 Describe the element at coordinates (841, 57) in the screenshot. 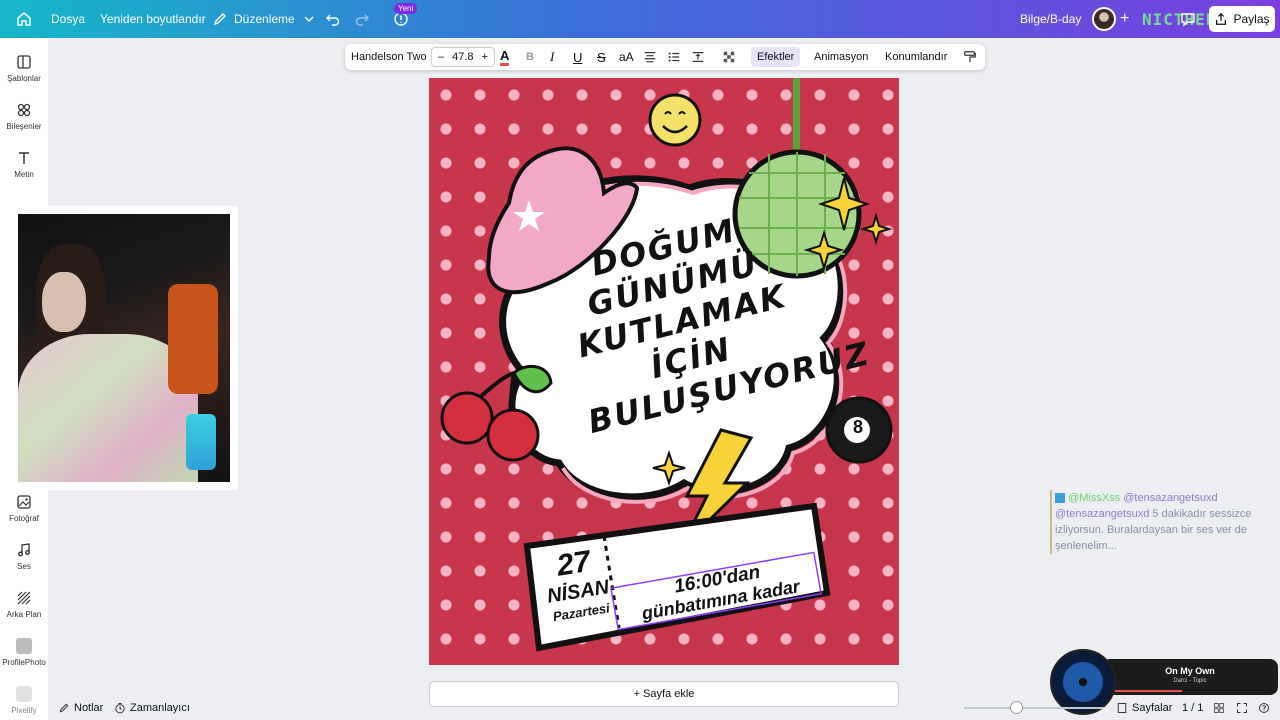

I see `animation-button: Animasyon` at that location.